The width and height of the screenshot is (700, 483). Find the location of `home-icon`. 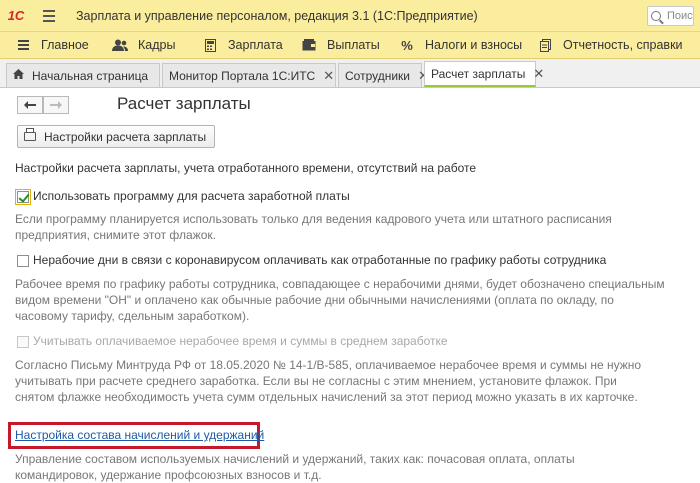

home-icon is located at coordinates (18, 75).